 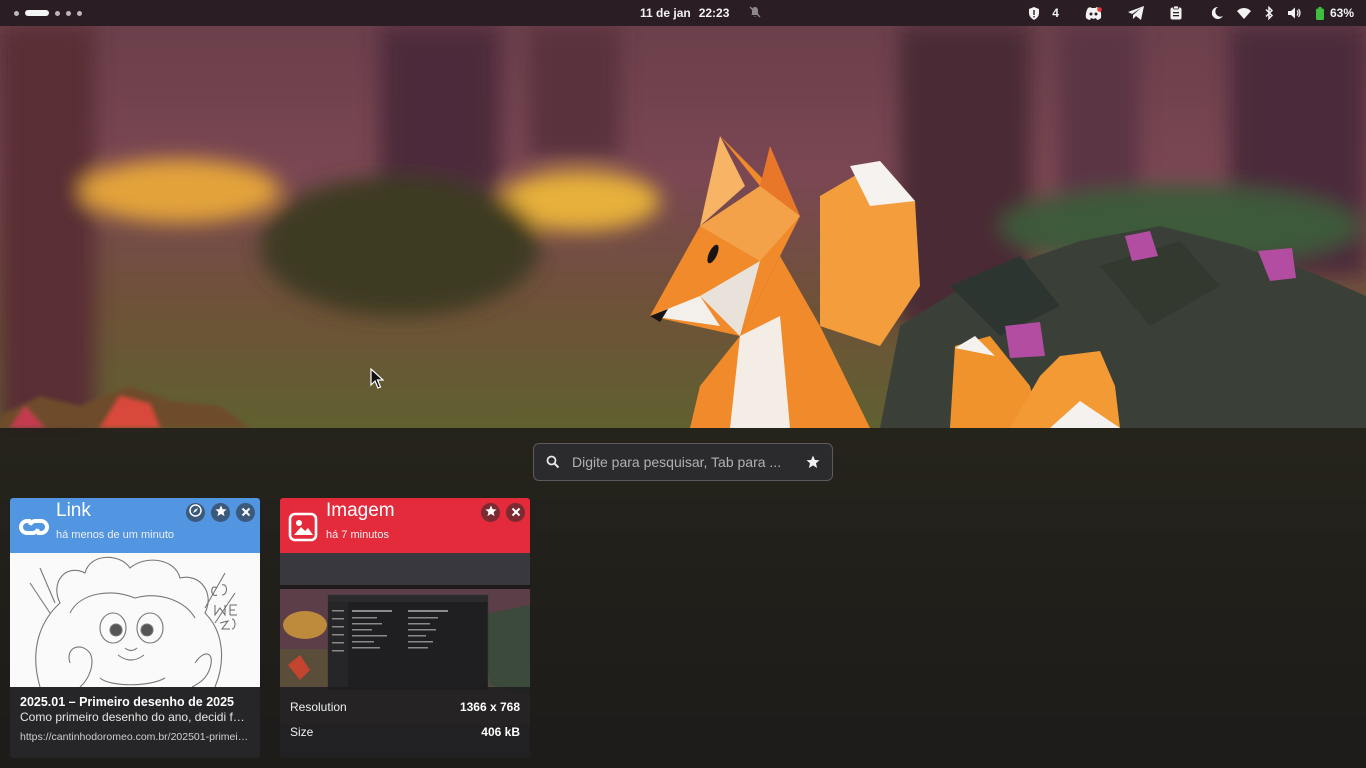 I want to click on bluetooth-icon, so click(x=1269, y=13).